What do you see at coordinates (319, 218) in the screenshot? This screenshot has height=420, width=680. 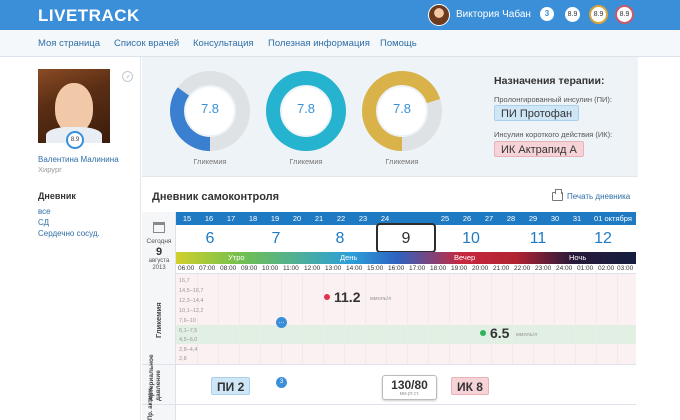 I see `date-cell: 21` at bounding box center [319, 218].